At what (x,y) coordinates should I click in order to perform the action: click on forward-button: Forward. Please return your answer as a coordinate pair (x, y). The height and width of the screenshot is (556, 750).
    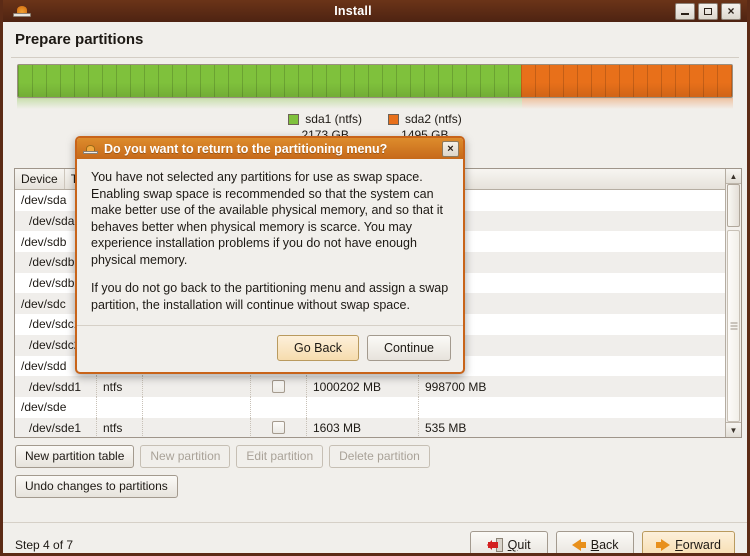
    Looking at the image, I should click on (688, 542).